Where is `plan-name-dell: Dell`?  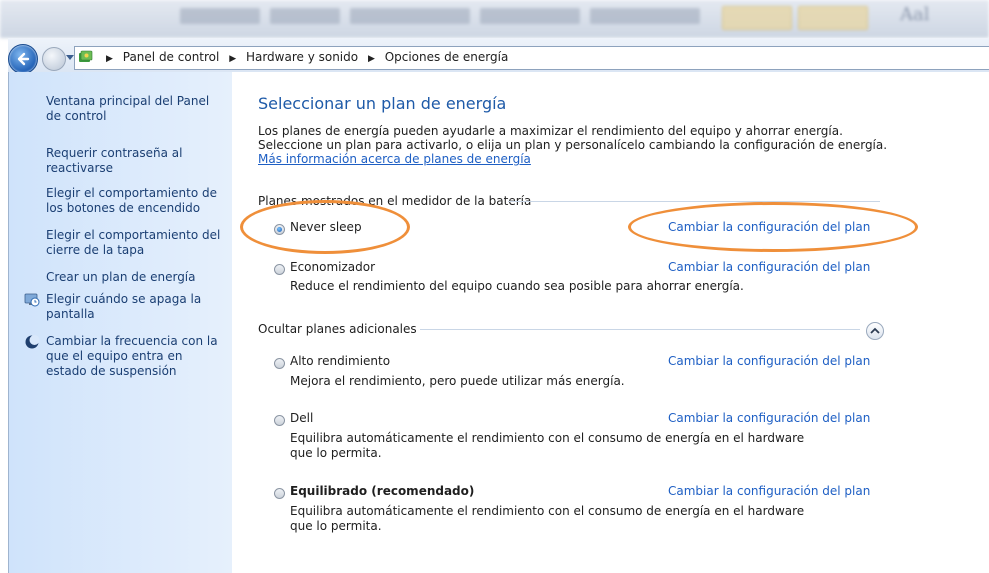 plan-name-dell: Dell is located at coordinates (301, 418).